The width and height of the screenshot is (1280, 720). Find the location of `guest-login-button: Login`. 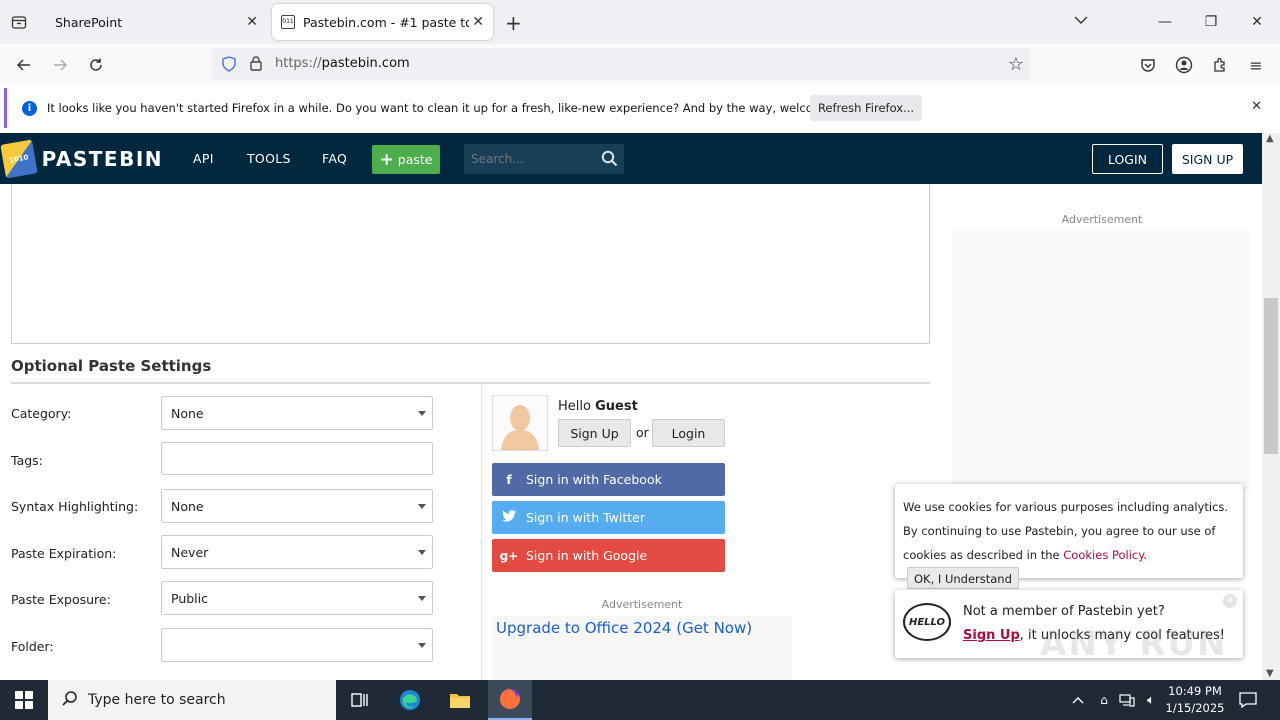

guest-login-button: Login is located at coordinates (688, 433).